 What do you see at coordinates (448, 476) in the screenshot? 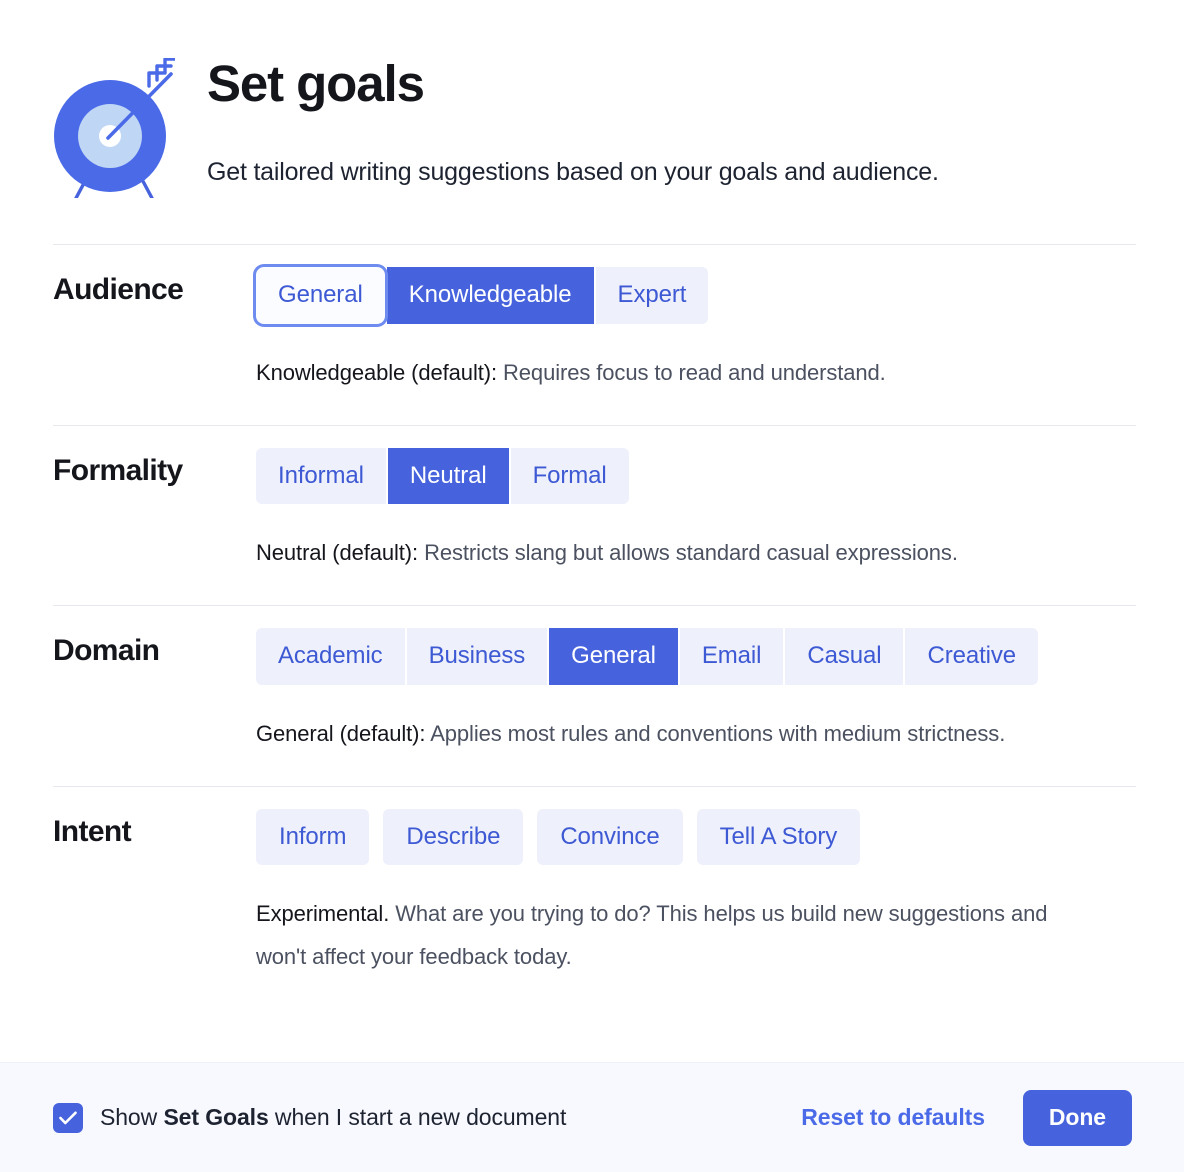
I see `option-formality-neutral: Neutral` at bounding box center [448, 476].